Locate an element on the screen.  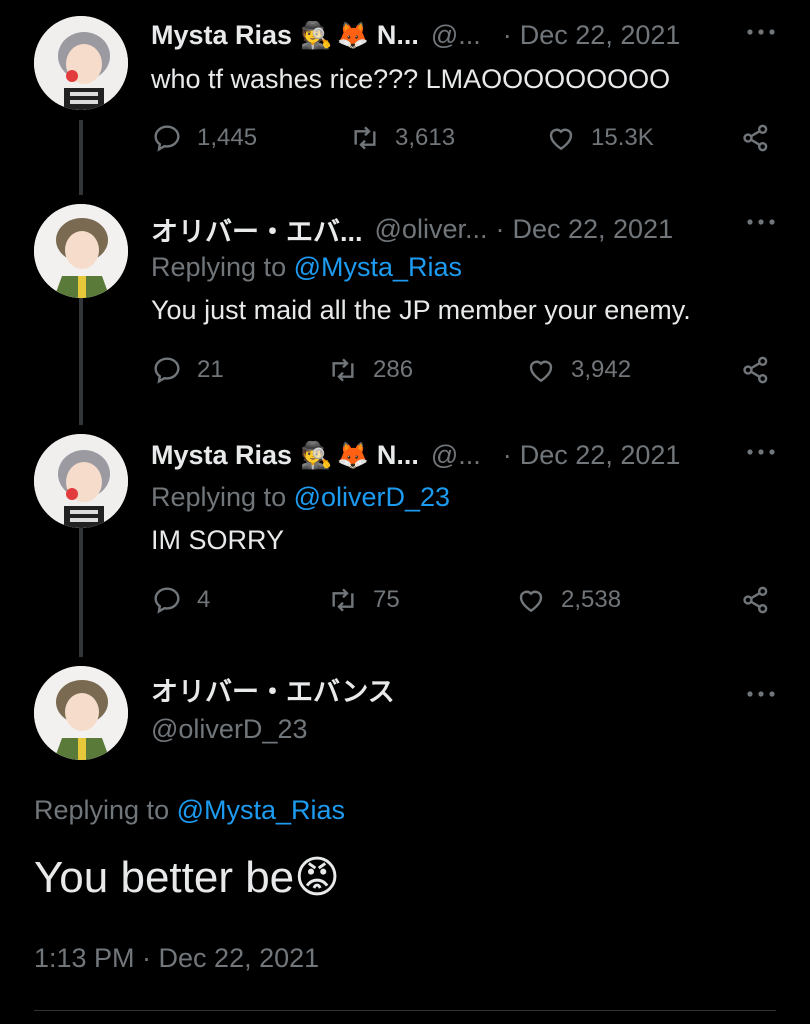
reply-button: 4 is located at coordinates (180, 600).